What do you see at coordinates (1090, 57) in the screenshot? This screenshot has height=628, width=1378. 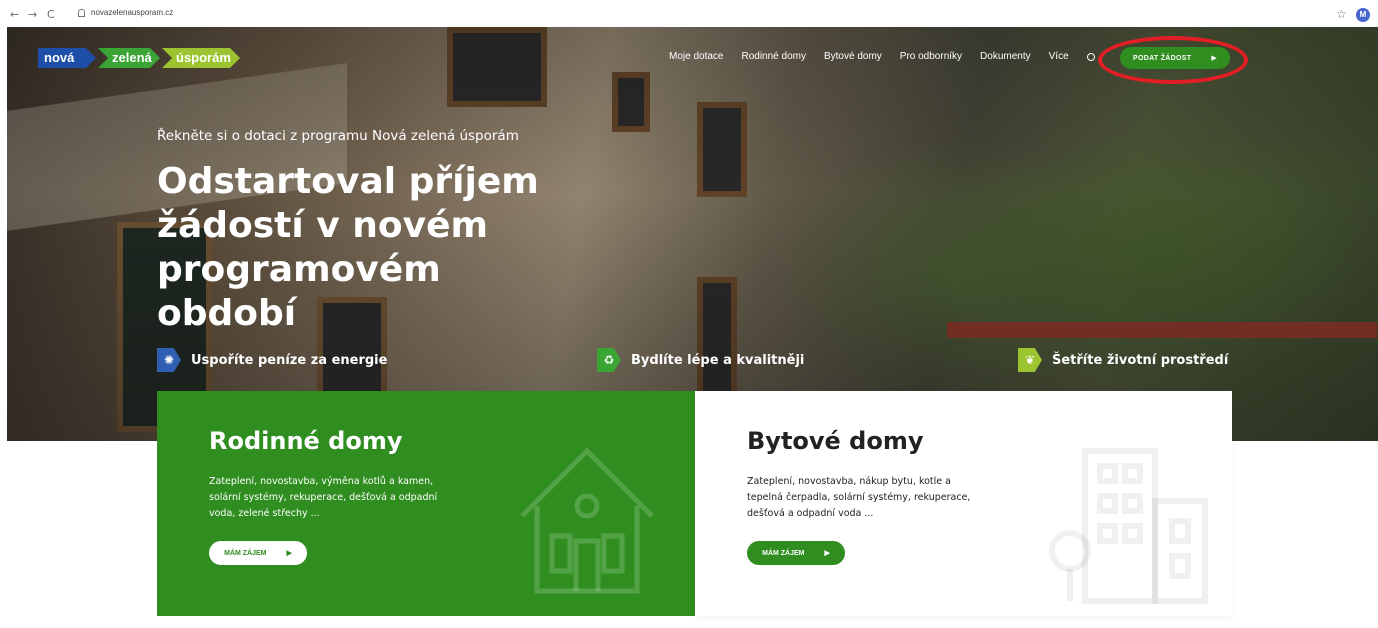 I see `search-icon` at bounding box center [1090, 57].